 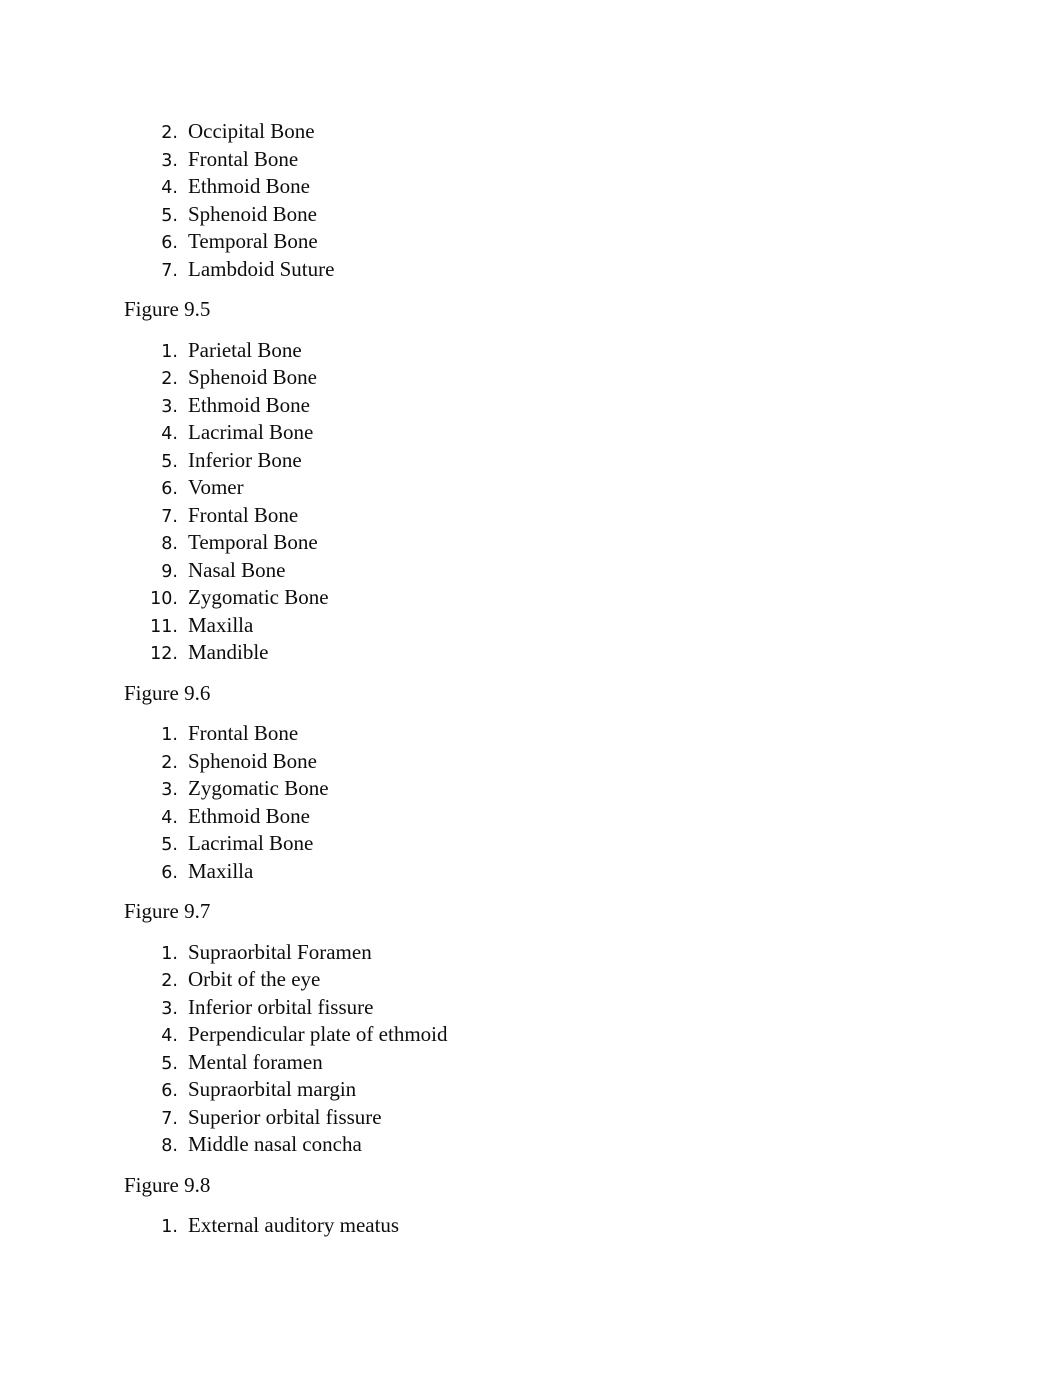 I want to click on numbered-list: 1. External auditory meatus, so click(x=524, y=1226).